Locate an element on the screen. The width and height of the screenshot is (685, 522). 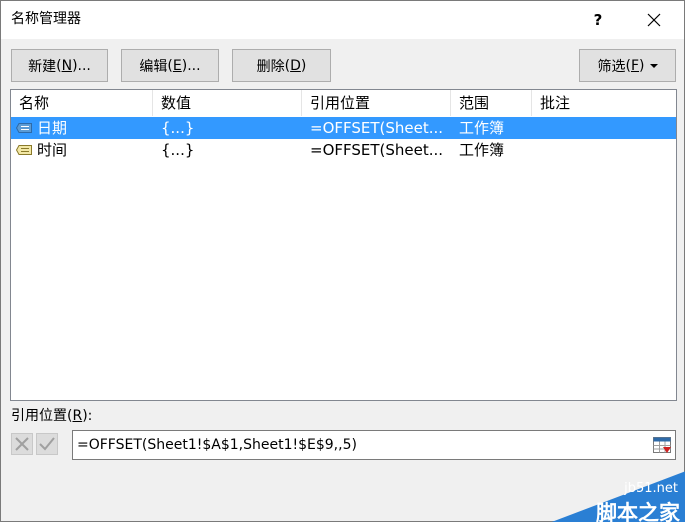
help-button: ? is located at coordinates (598, 20).